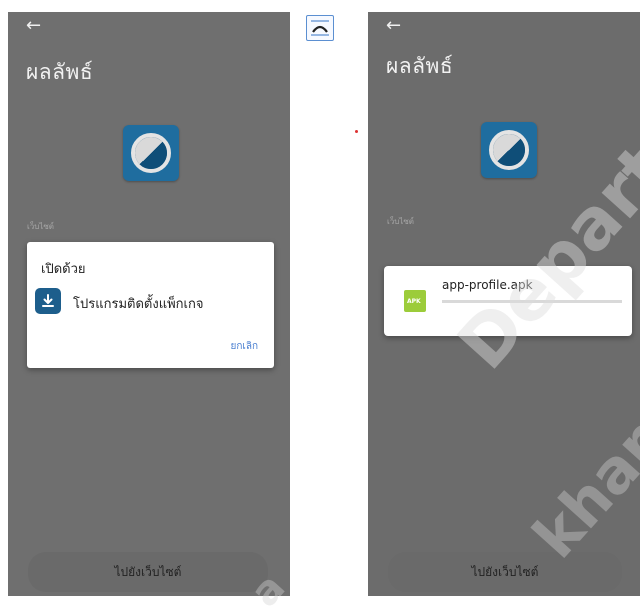 The width and height of the screenshot is (640, 616). What do you see at coordinates (63, 269) in the screenshot?
I see `dialog-title: เปิดด้วย` at bounding box center [63, 269].